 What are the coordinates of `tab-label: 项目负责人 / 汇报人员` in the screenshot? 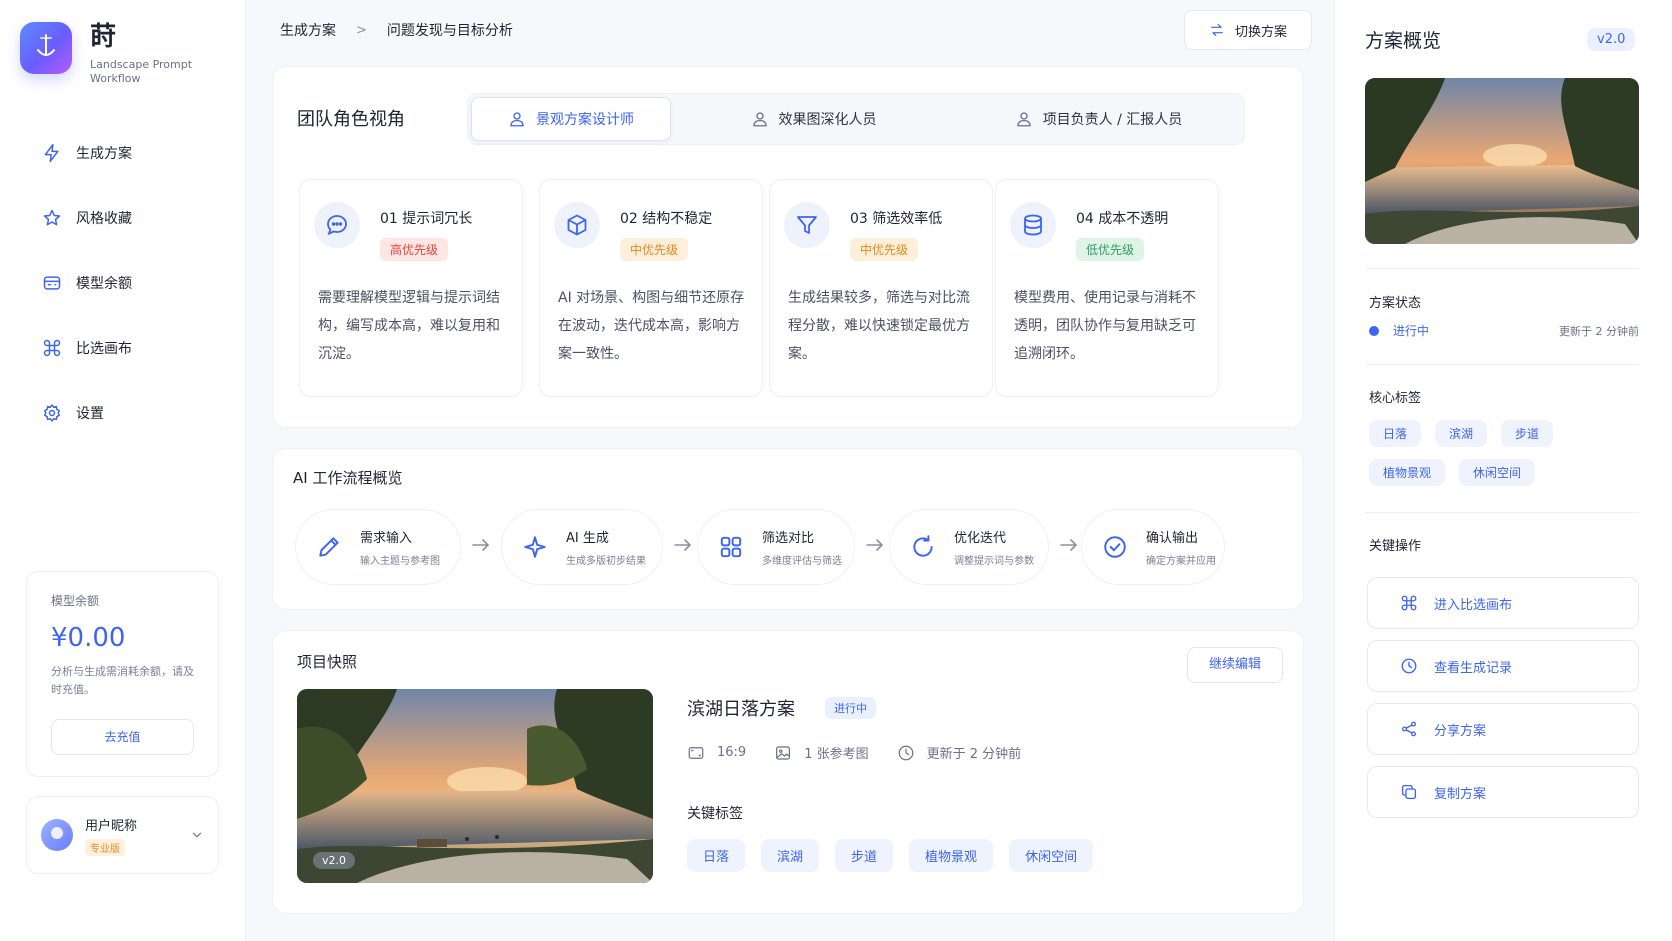 It's located at (1112, 120).